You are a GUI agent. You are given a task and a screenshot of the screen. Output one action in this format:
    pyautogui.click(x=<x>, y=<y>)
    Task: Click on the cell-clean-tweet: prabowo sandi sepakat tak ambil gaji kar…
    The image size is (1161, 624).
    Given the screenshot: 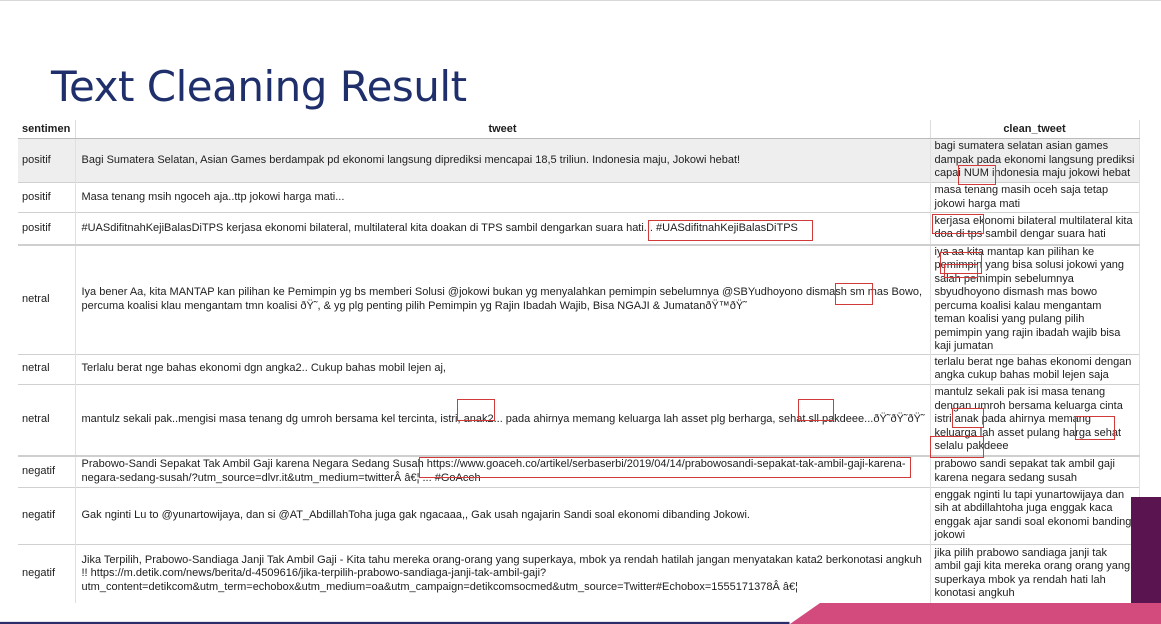 What is the action you would take?
    pyautogui.click(x=1035, y=471)
    